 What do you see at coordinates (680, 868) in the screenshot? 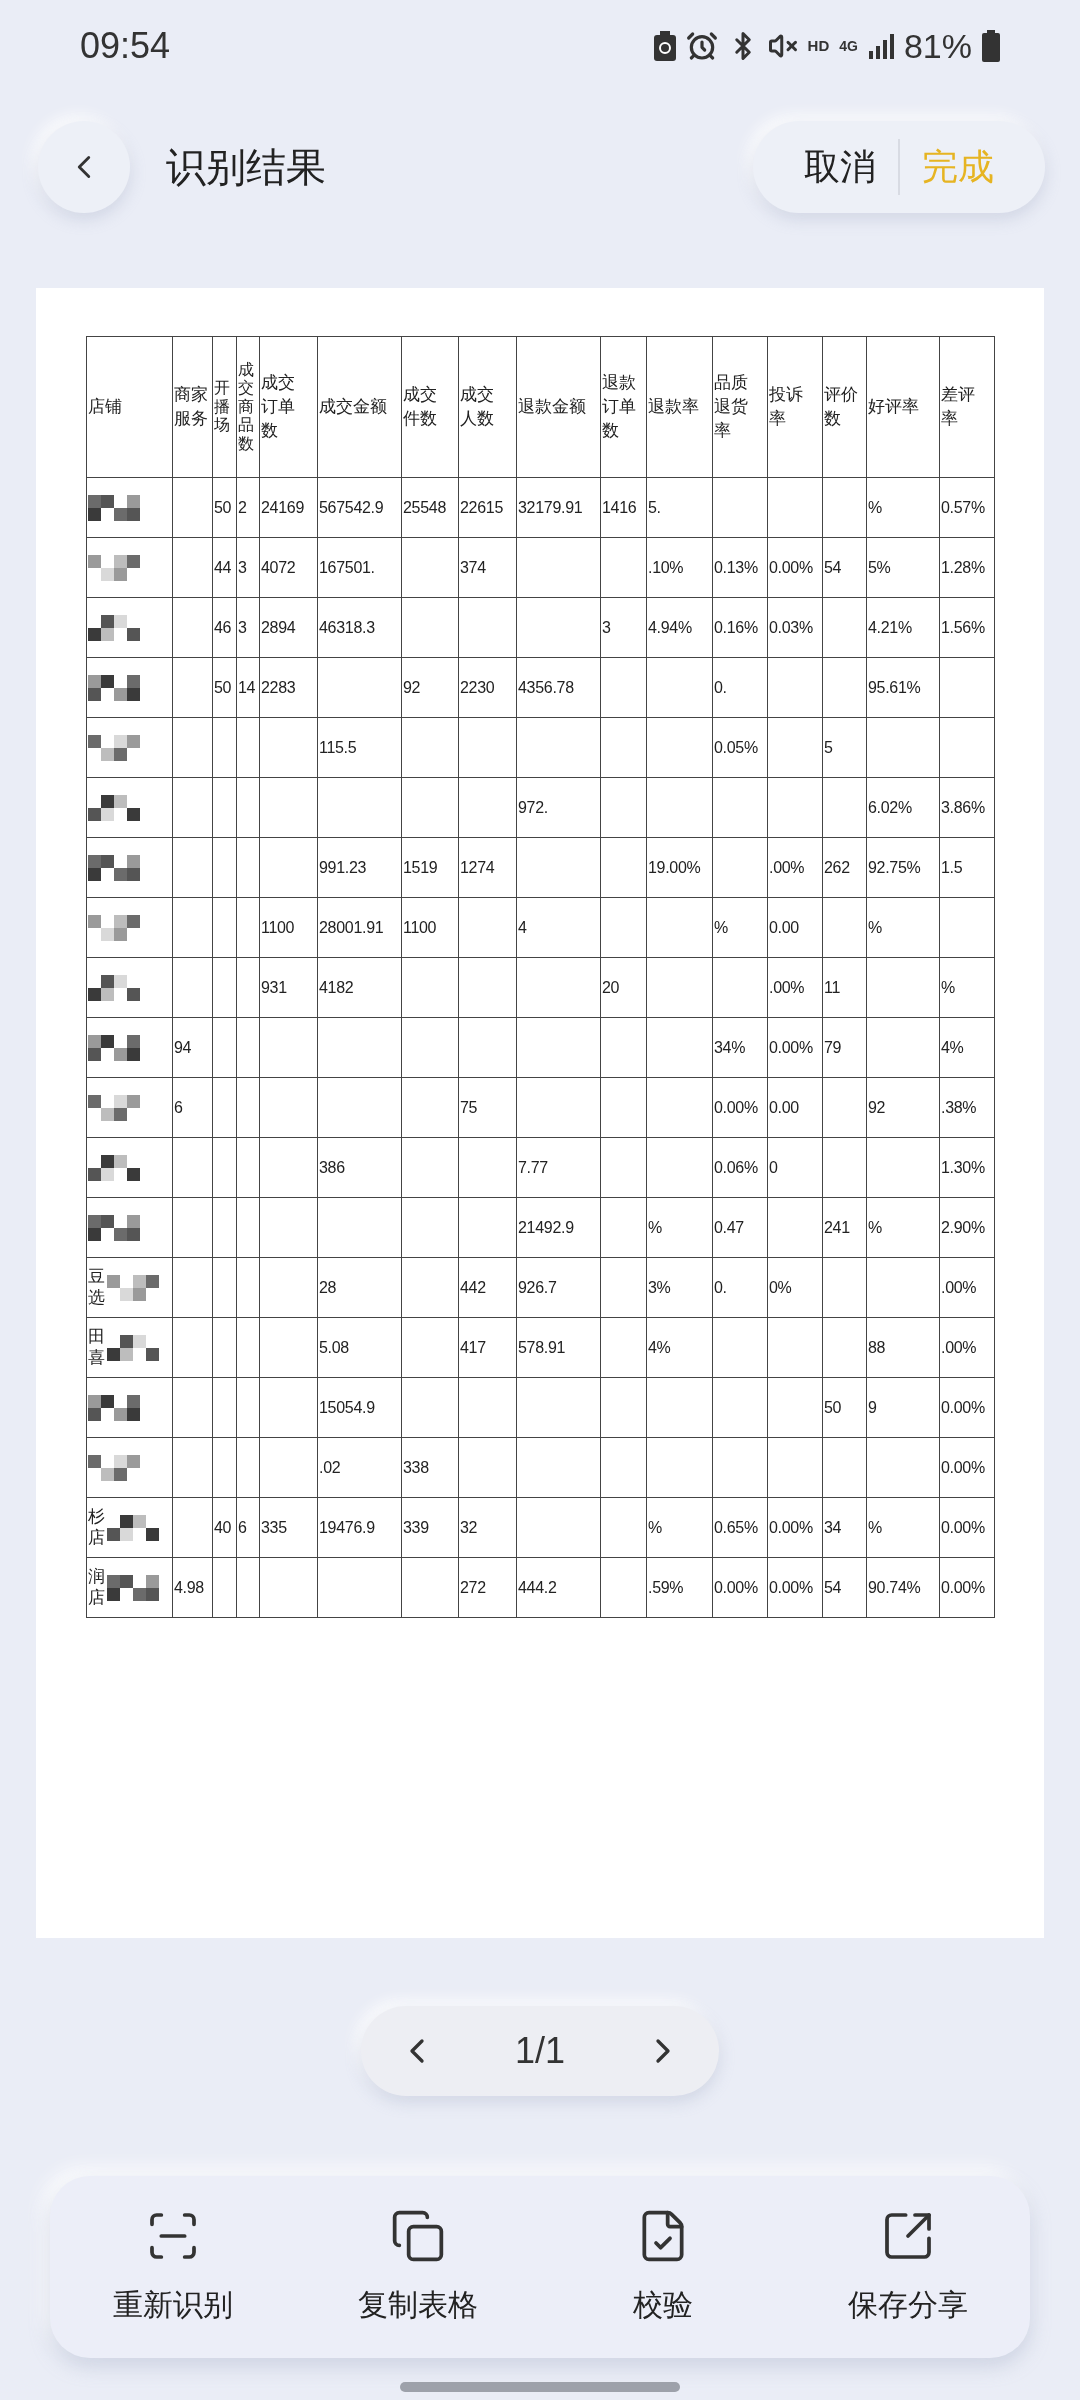
I see `table-cell: 19.00%` at bounding box center [680, 868].